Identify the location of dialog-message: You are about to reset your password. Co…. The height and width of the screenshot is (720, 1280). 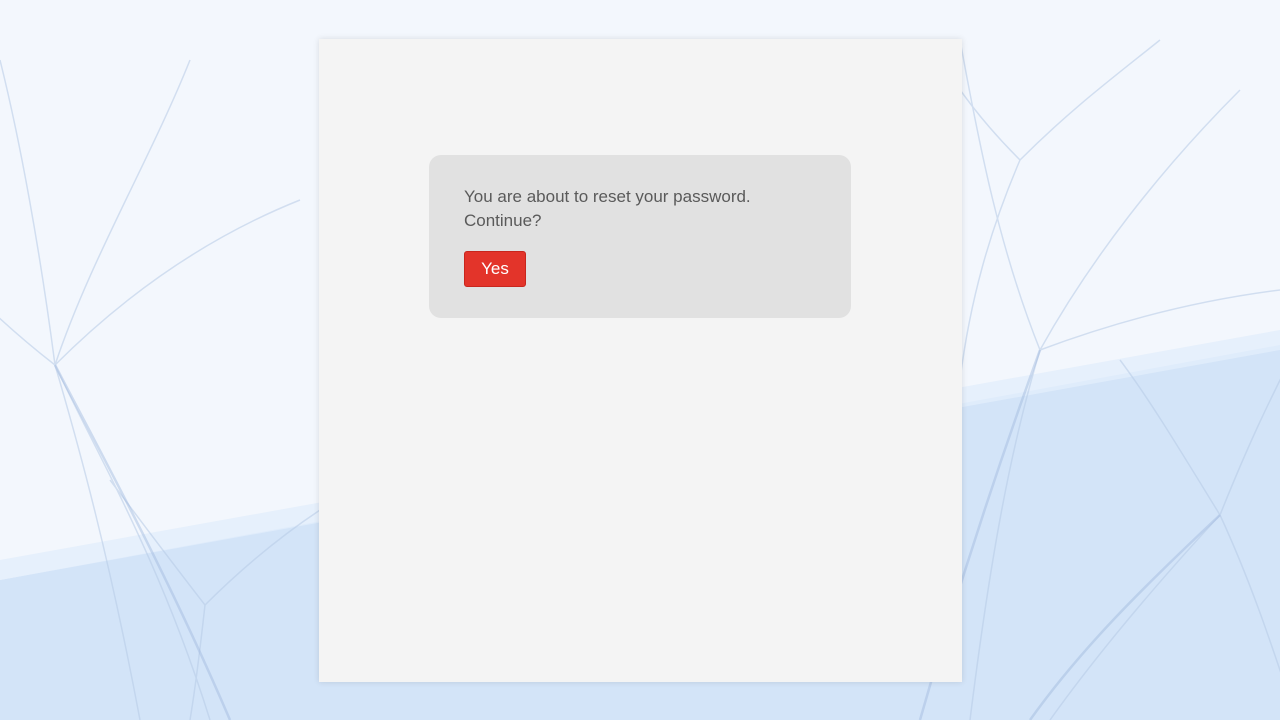
(607, 208).